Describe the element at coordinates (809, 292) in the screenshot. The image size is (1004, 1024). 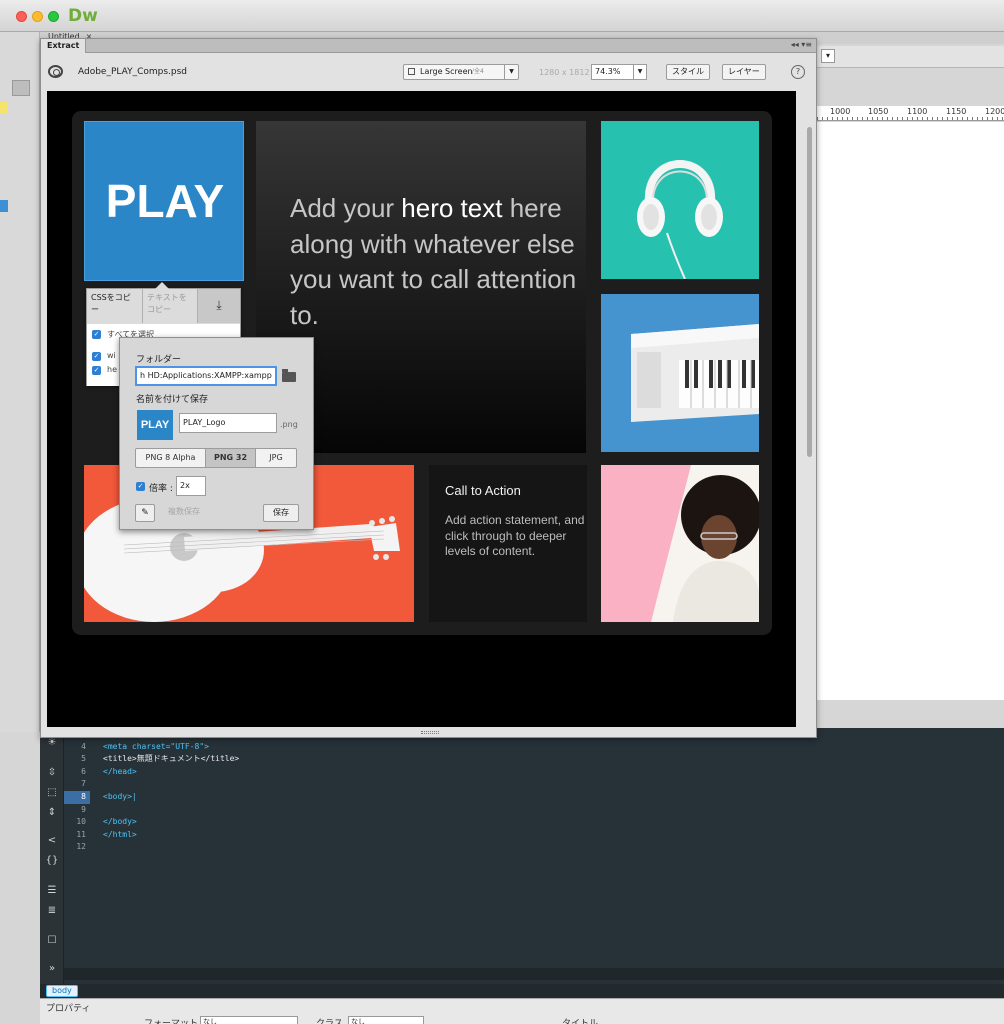
I see `scrollbar-thumb` at that location.